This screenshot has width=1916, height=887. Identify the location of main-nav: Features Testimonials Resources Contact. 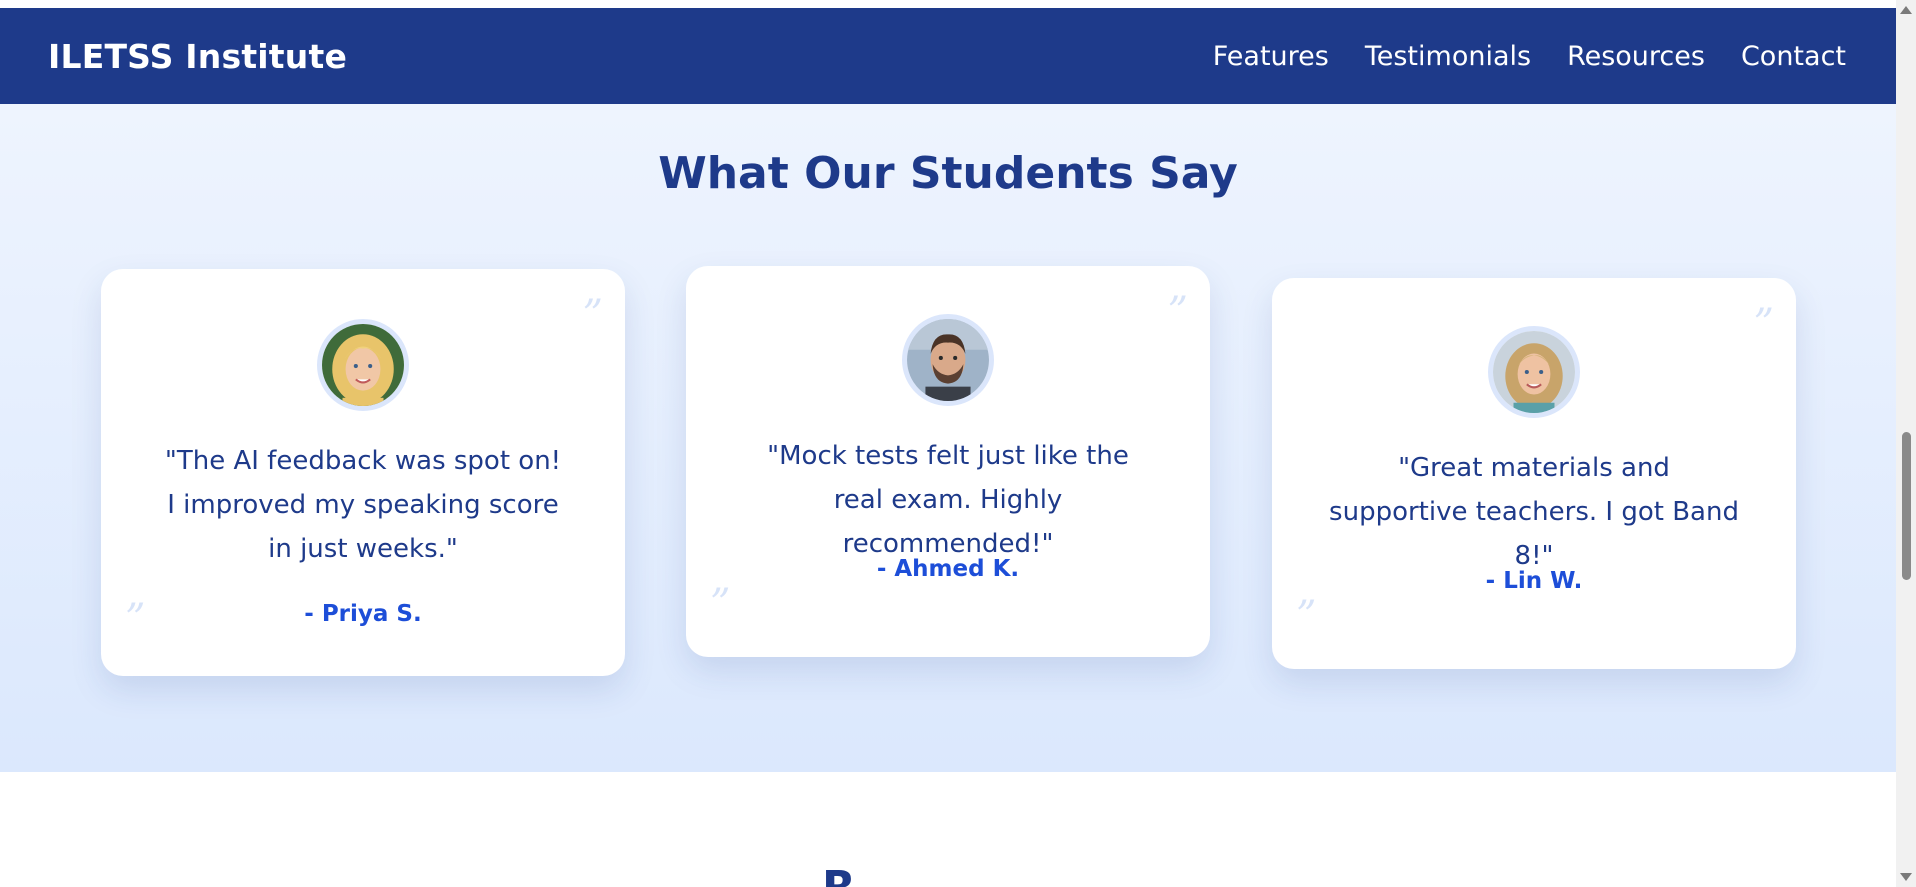
(1529, 56).